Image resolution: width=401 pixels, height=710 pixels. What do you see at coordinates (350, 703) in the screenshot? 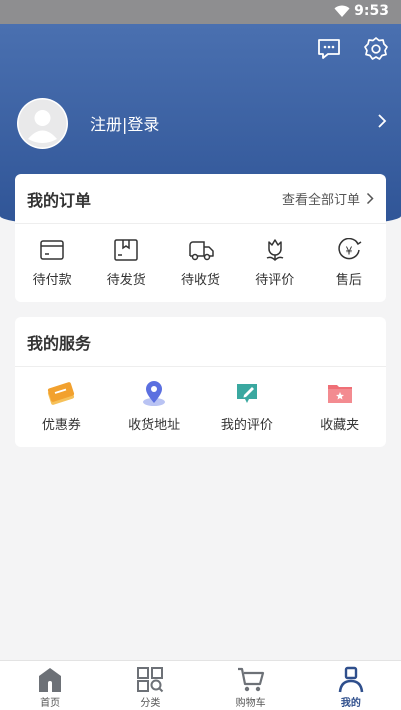
I see `tab-label: 我的` at bounding box center [350, 703].